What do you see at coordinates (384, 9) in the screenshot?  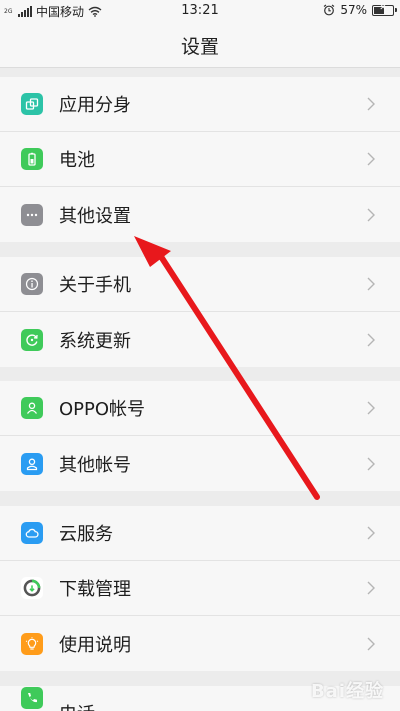 I see `battery-status-icon: ✕` at bounding box center [384, 9].